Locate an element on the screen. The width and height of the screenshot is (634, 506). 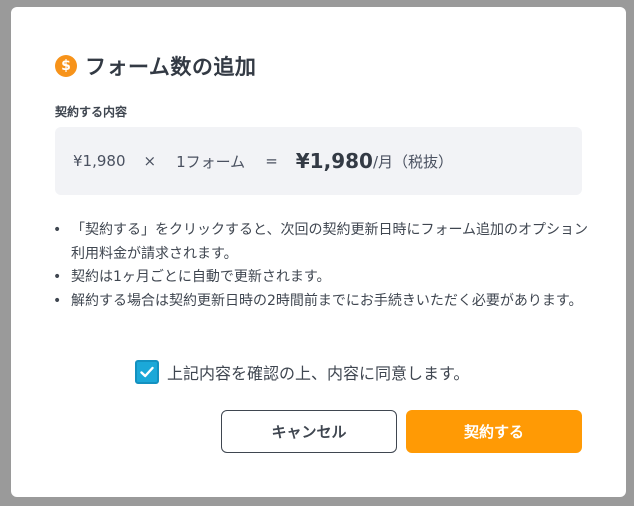
times-sign: × is located at coordinates (150, 161).